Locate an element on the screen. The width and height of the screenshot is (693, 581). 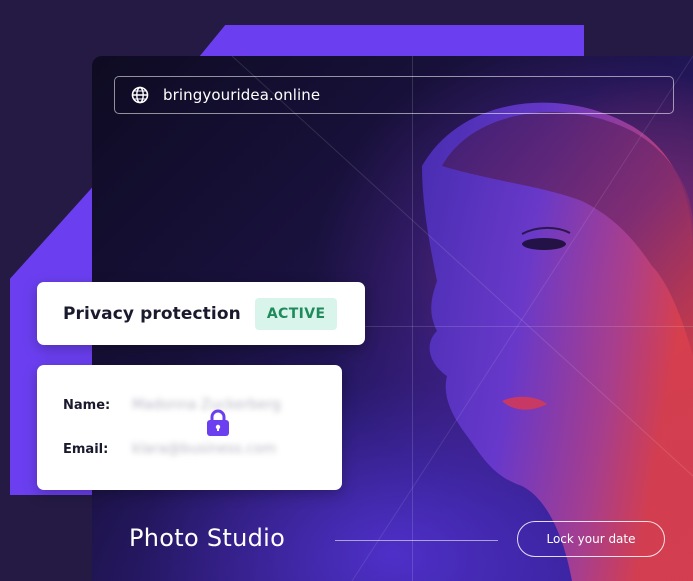
lock-icon is located at coordinates (218, 422).